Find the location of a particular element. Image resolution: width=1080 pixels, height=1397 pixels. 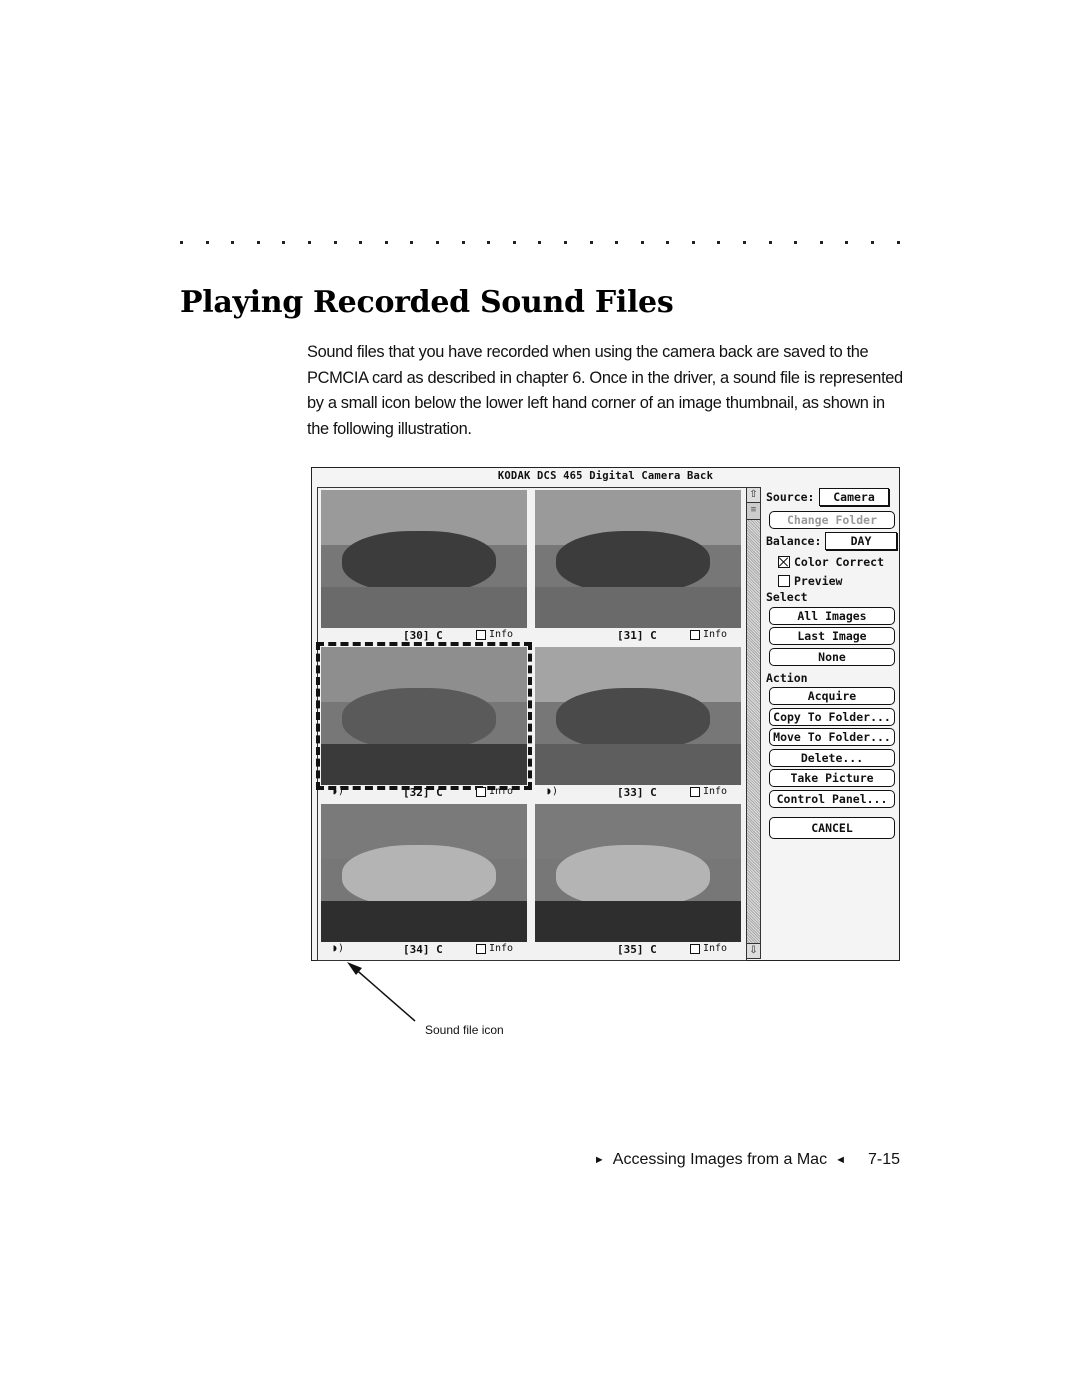

footer-section-title: Accessing Images from a Mac is located at coordinates (720, 1159).